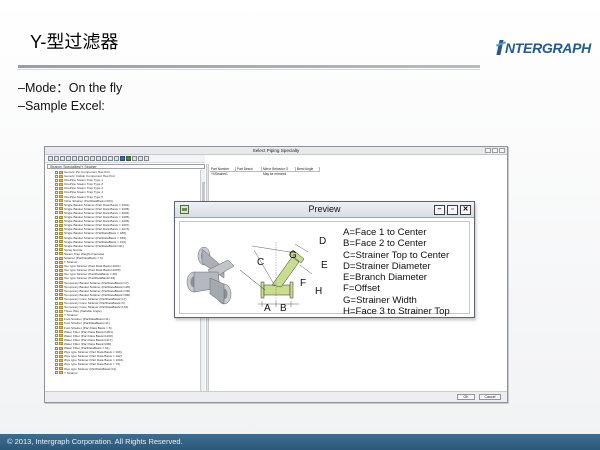 Image resolution: width=600 pixels, height=450 pixels. What do you see at coordinates (74, 158) in the screenshot?
I see `details-view-icon` at bounding box center [74, 158].